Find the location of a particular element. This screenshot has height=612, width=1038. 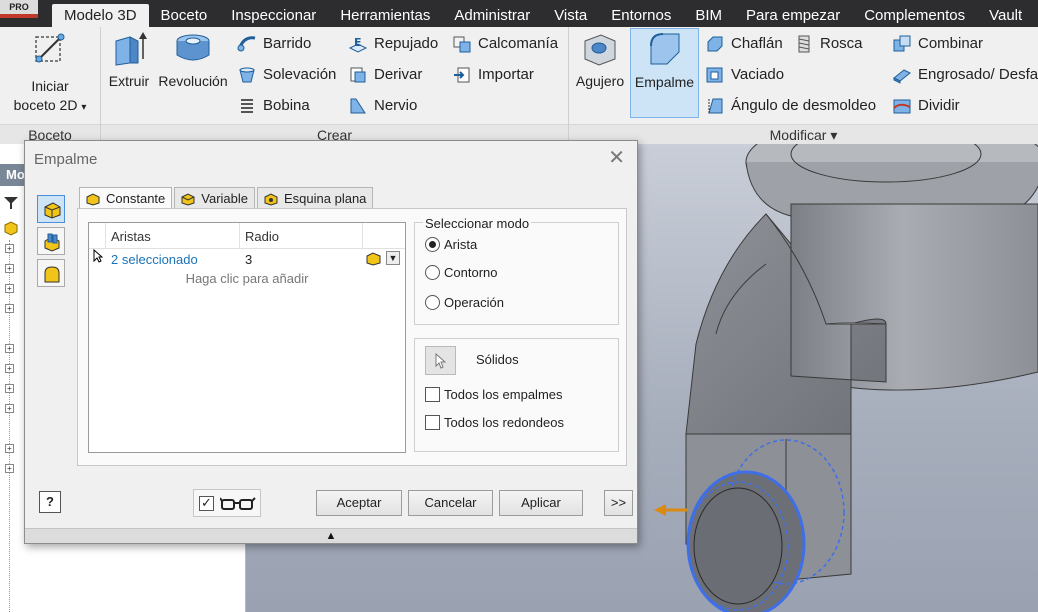

filter-icon is located at coordinates (11, 203).